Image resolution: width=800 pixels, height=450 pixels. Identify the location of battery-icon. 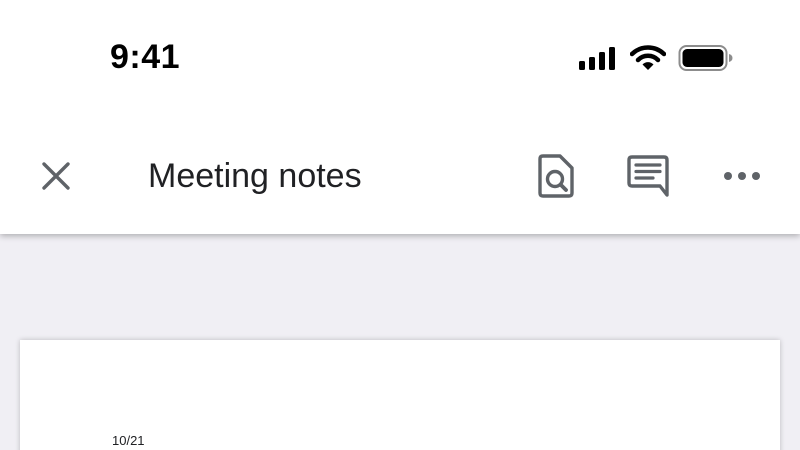
(706, 60).